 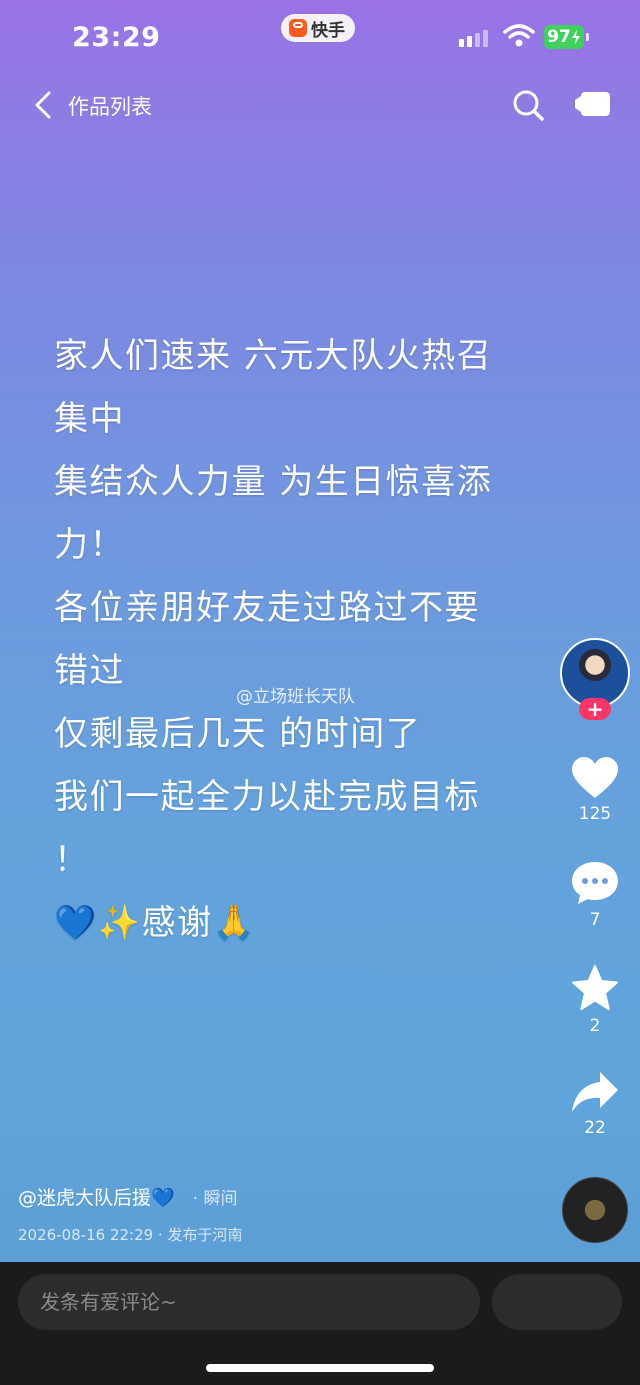 What do you see at coordinates (595, 1092) in the screenshot?
I see `share-icon` at bounding box center [595, 1092].